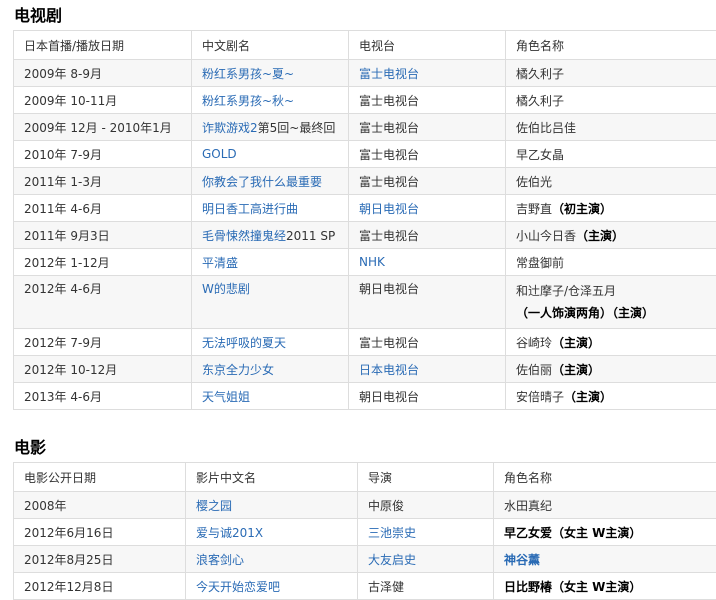  I want to click on drama-title-link: W的悲剧, so click(226, 289).